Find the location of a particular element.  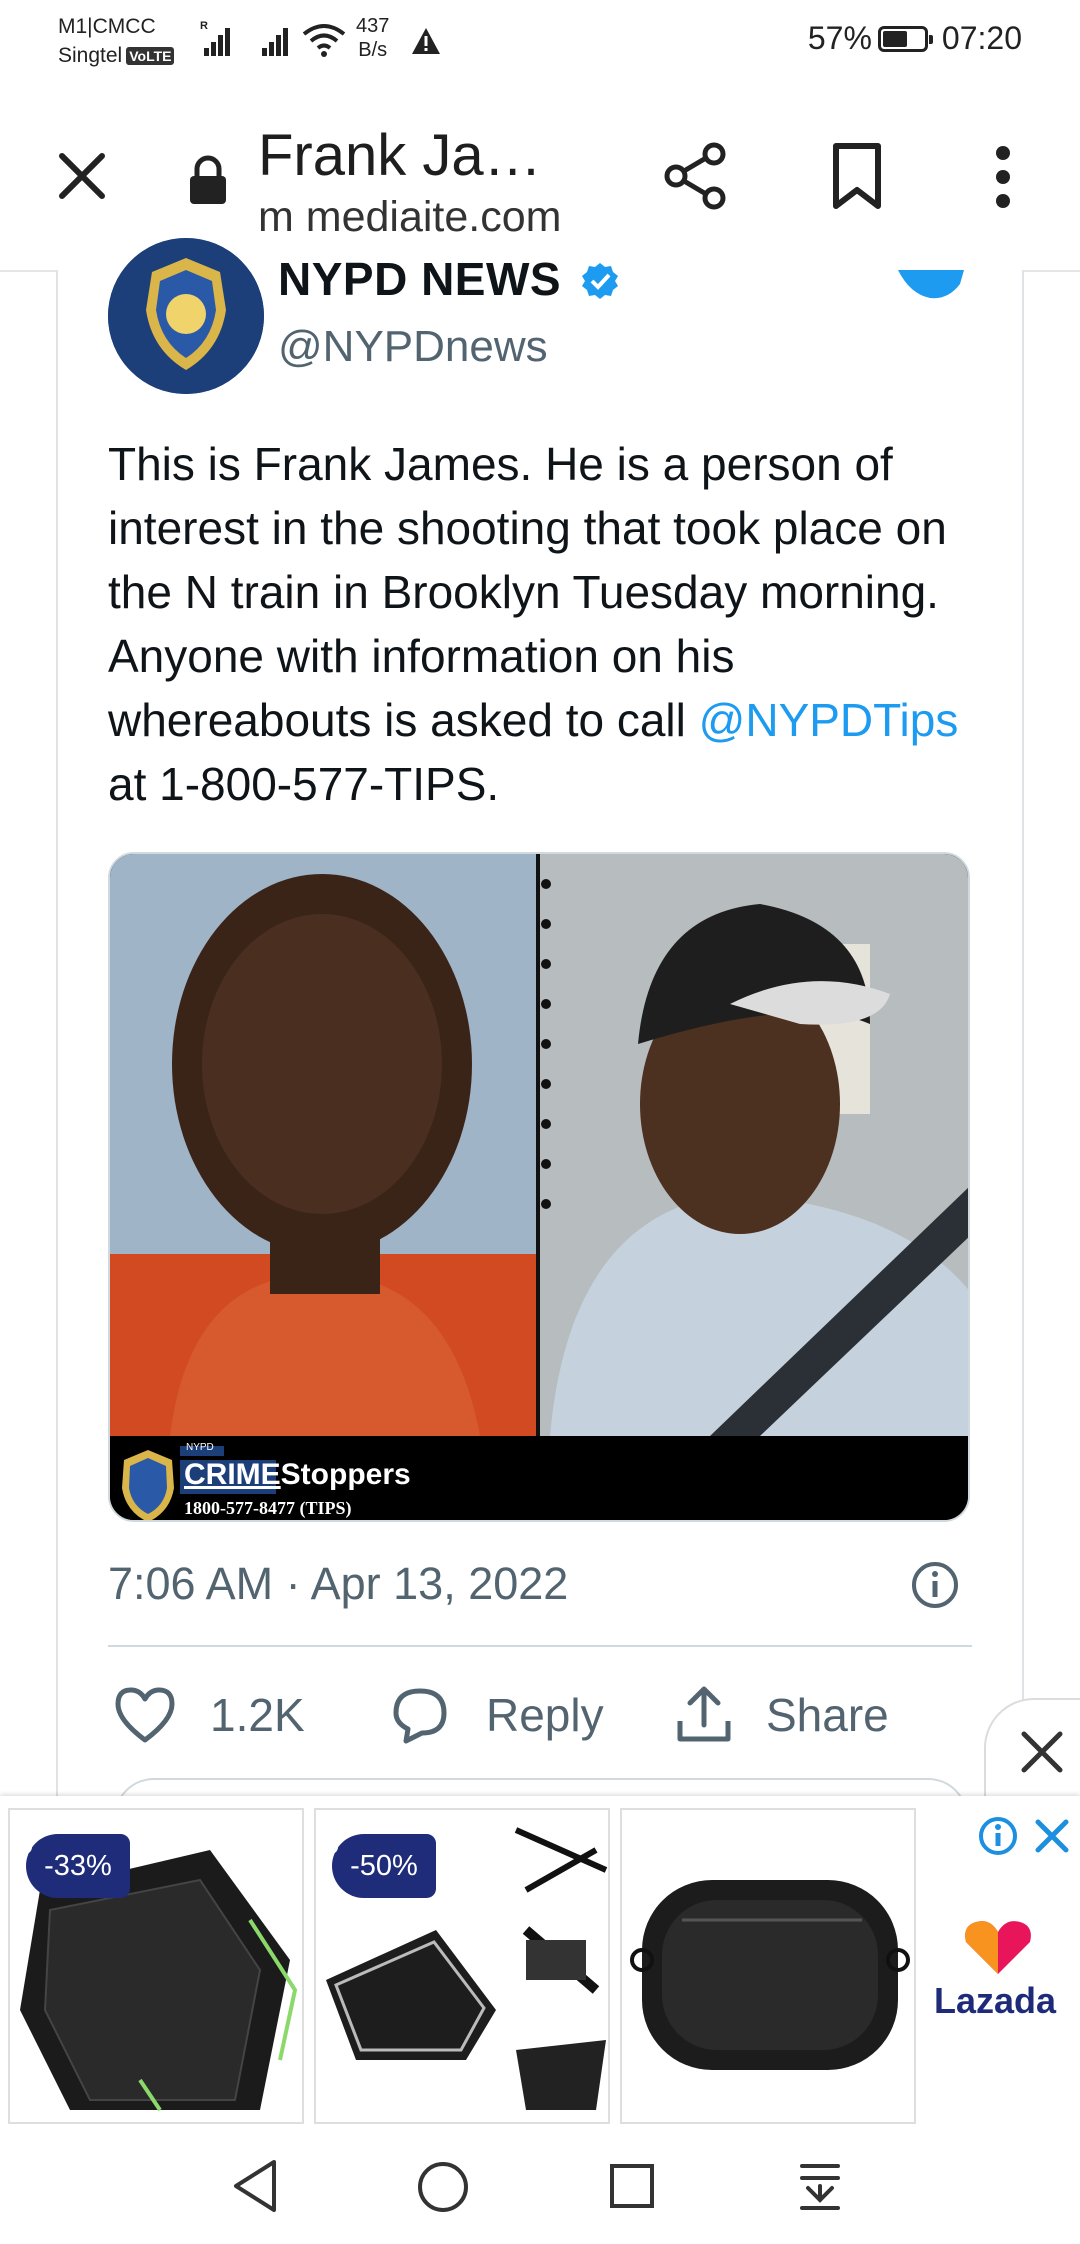

author-handle: @NYPDnews is located at coordinates (413, 347).